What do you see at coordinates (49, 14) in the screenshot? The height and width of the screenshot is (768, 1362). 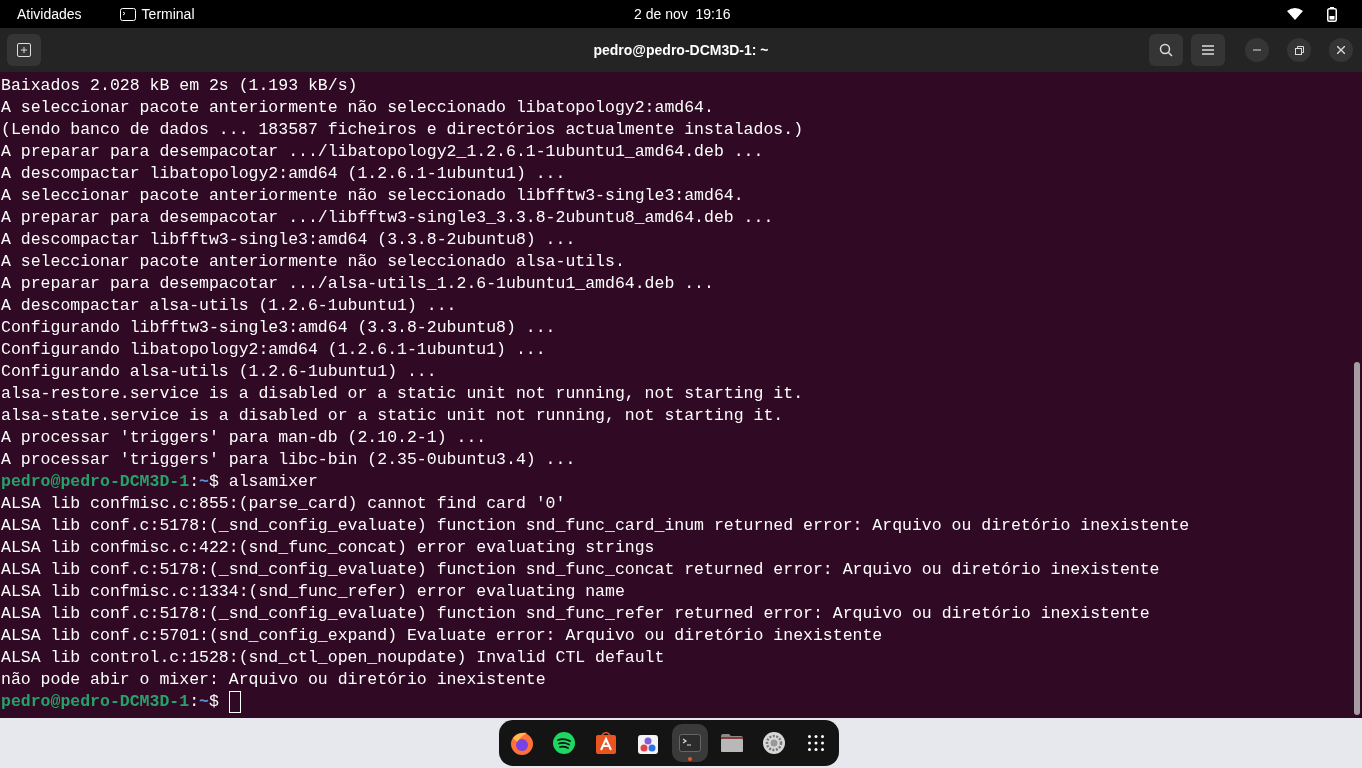 I see `activities-button: Atividades` at bounding box center [49, 14].